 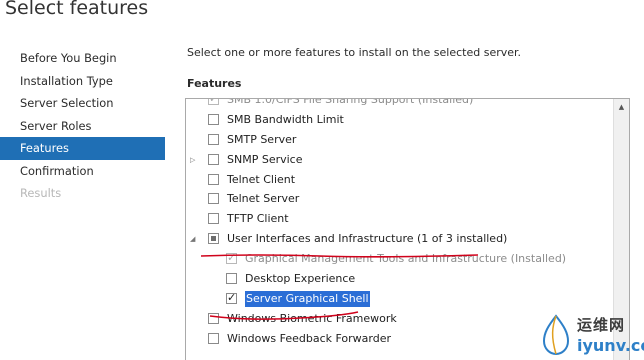 What do you see at coordinates (399, 220) in the screenshot?
I see `feature-row: TFTP Client` at bounding box center [399, 220].